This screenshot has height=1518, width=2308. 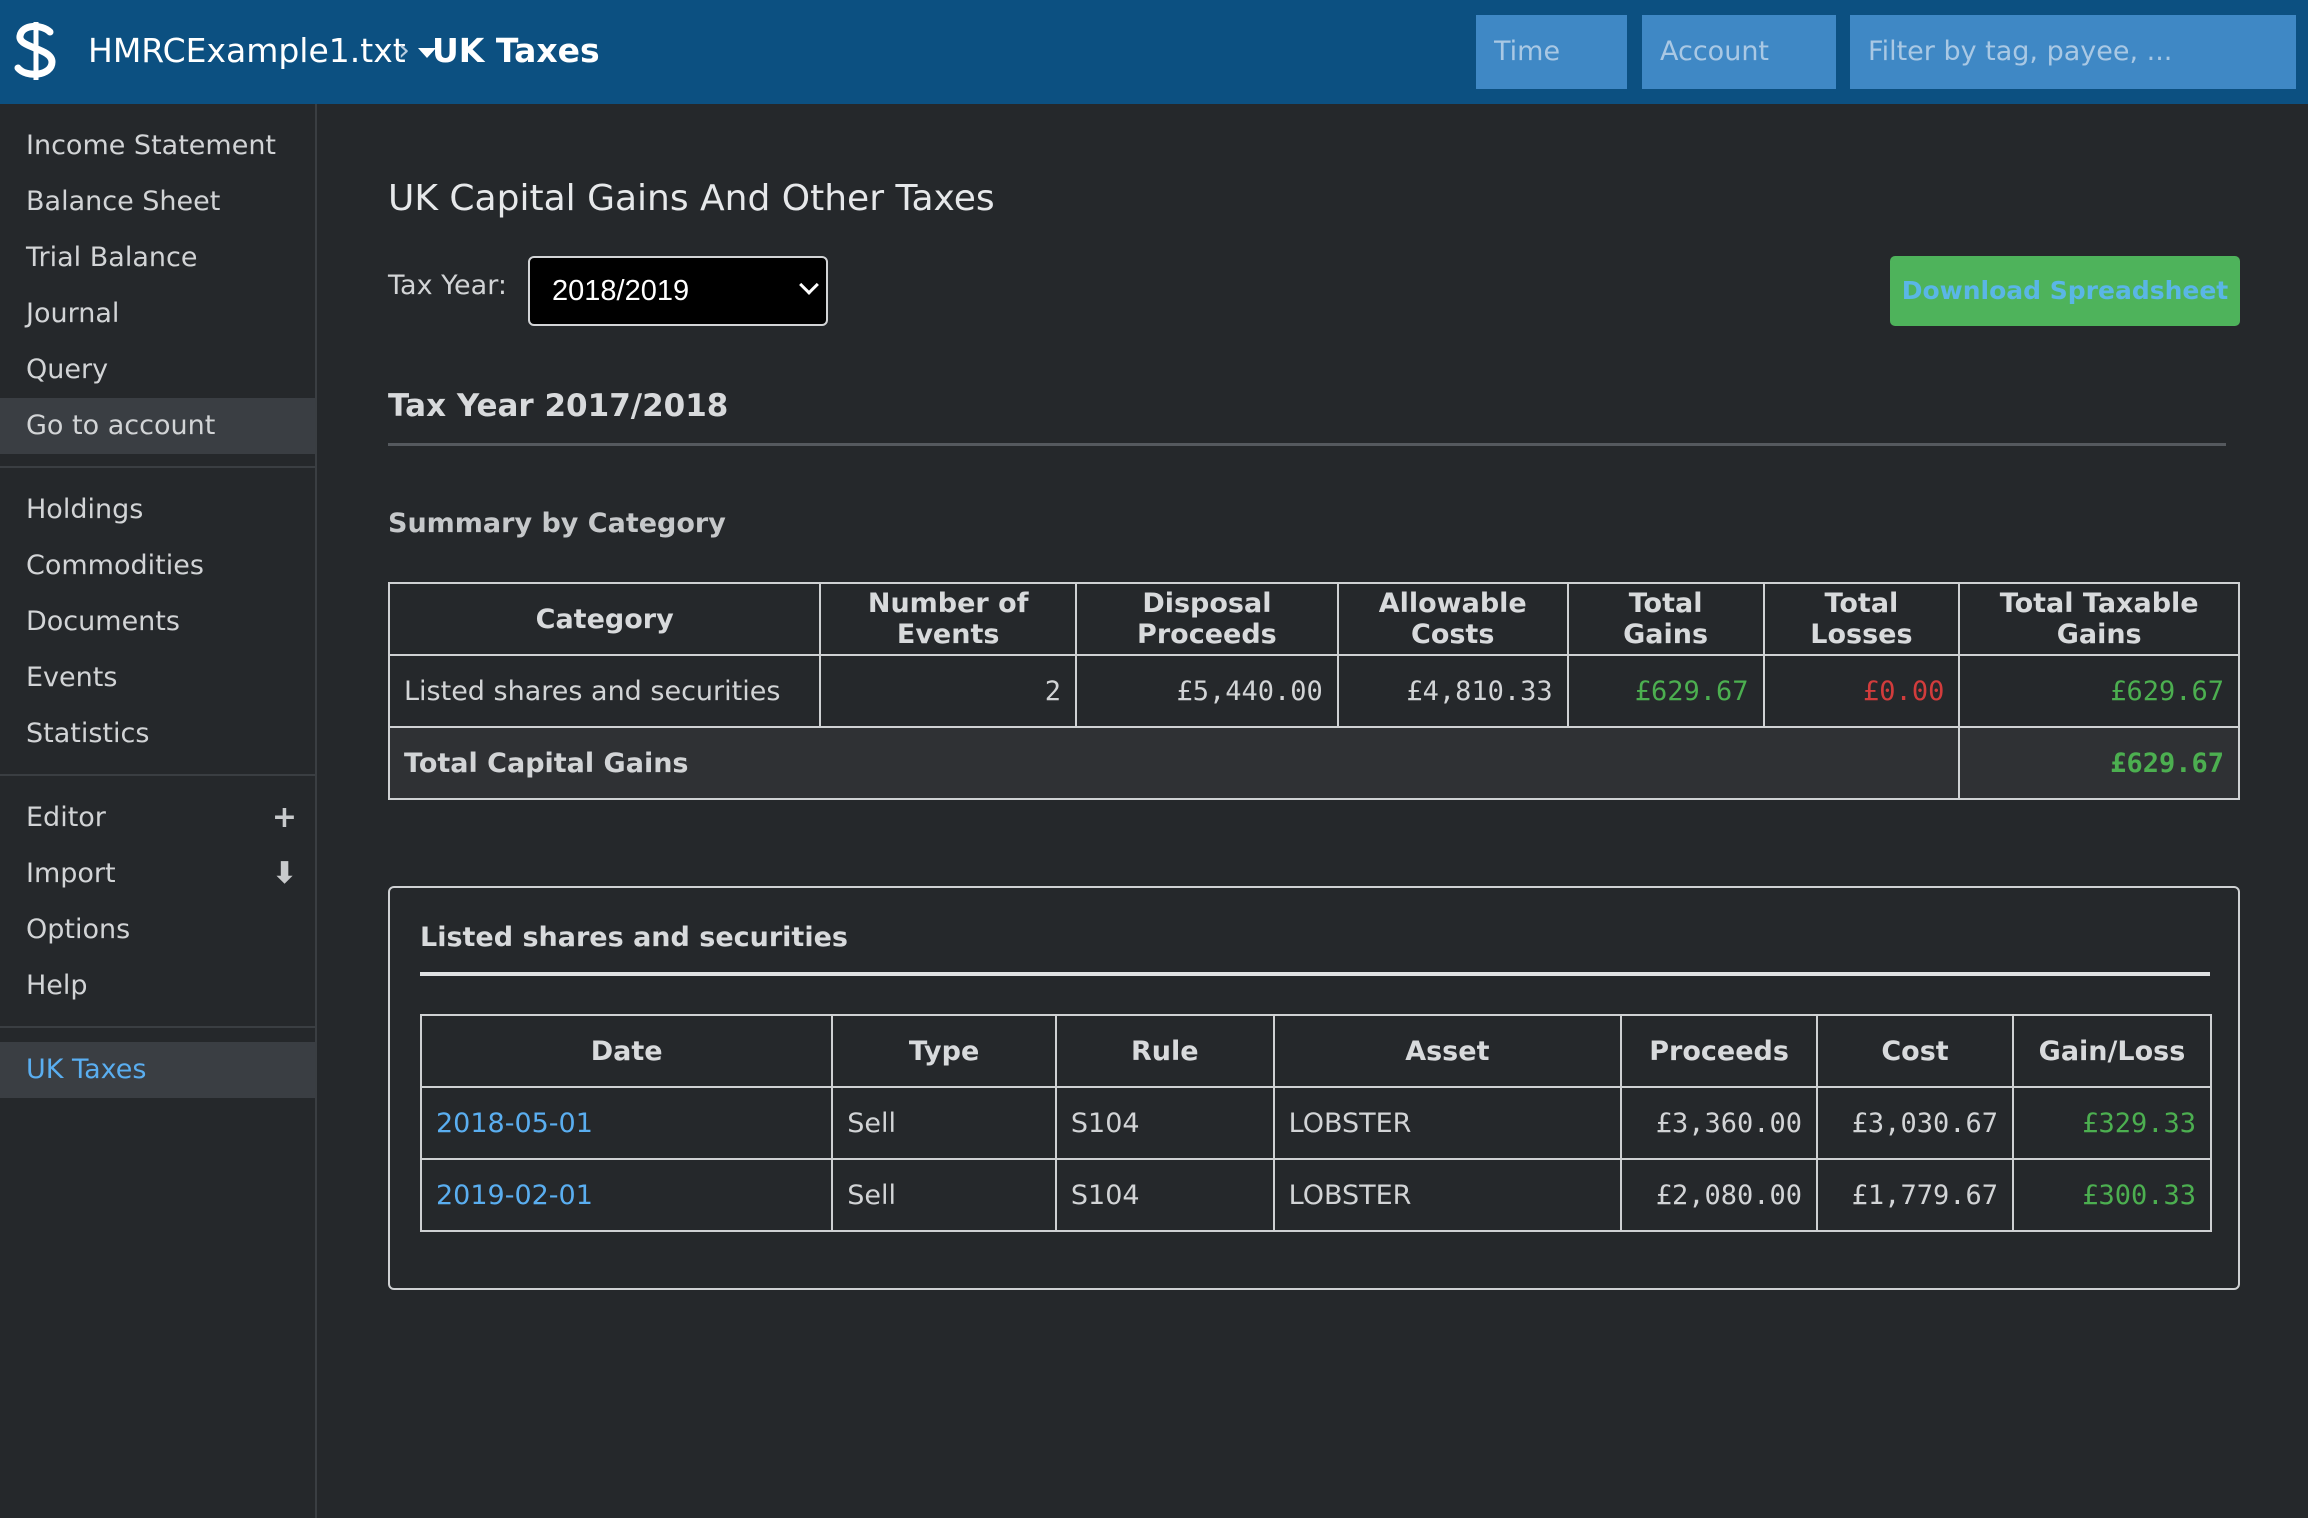 I want to click on sidebar-item-label: Import, so click(x=71, y=873).